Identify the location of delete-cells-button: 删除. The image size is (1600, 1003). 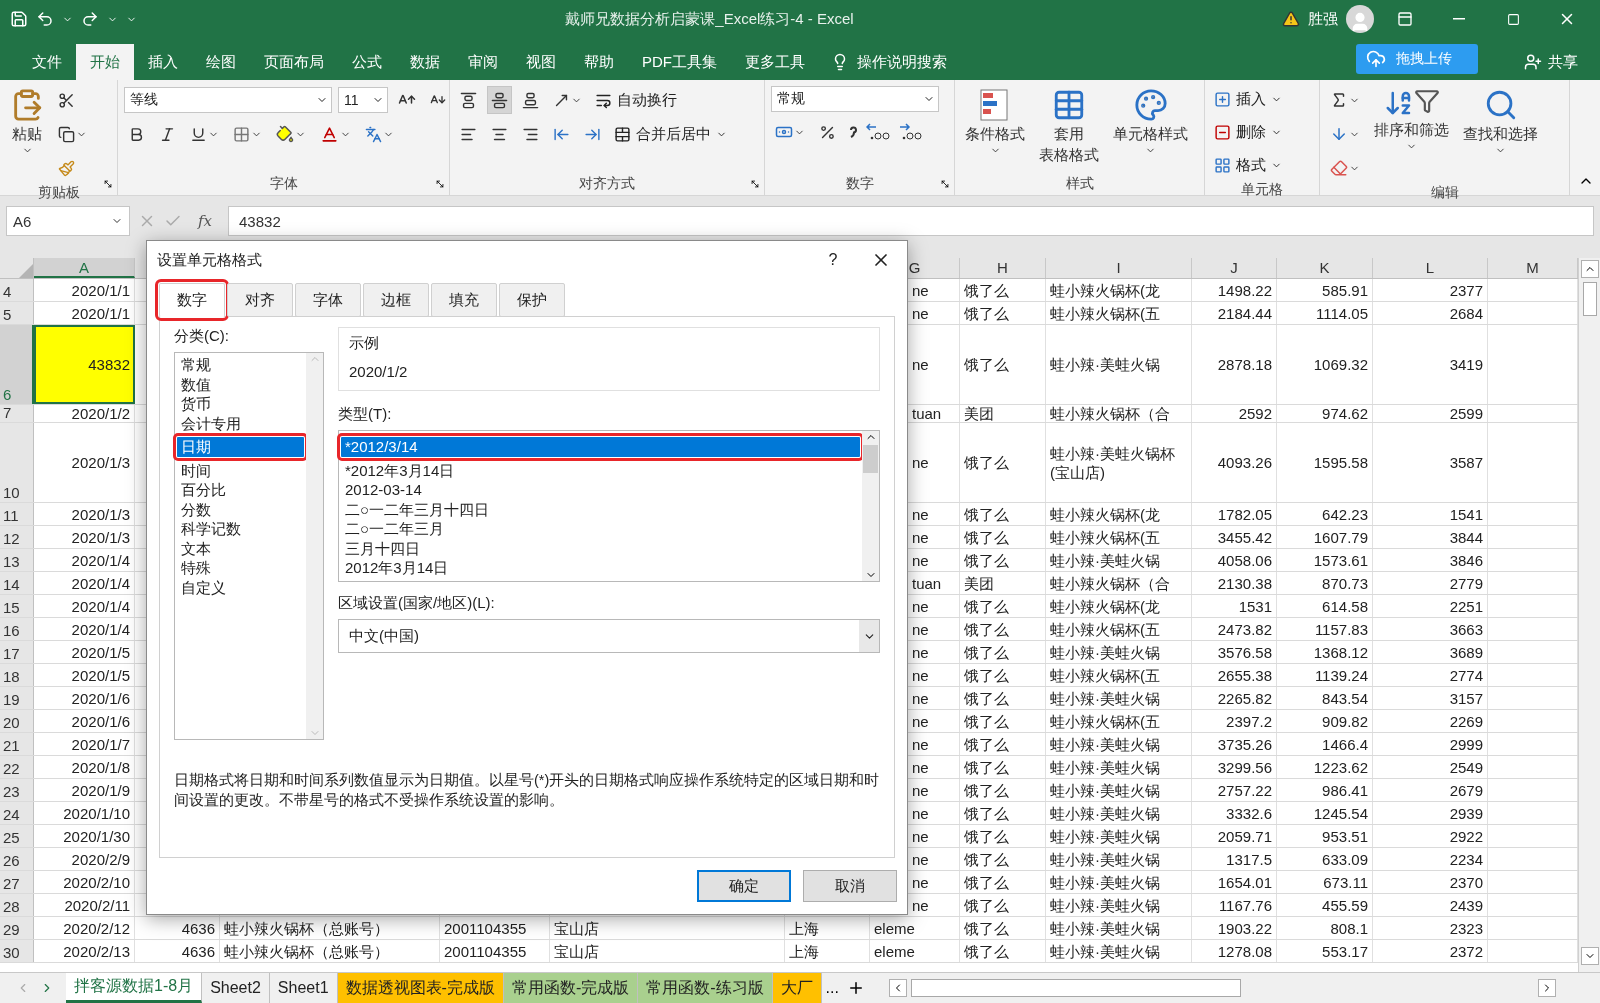
(1248, 132).